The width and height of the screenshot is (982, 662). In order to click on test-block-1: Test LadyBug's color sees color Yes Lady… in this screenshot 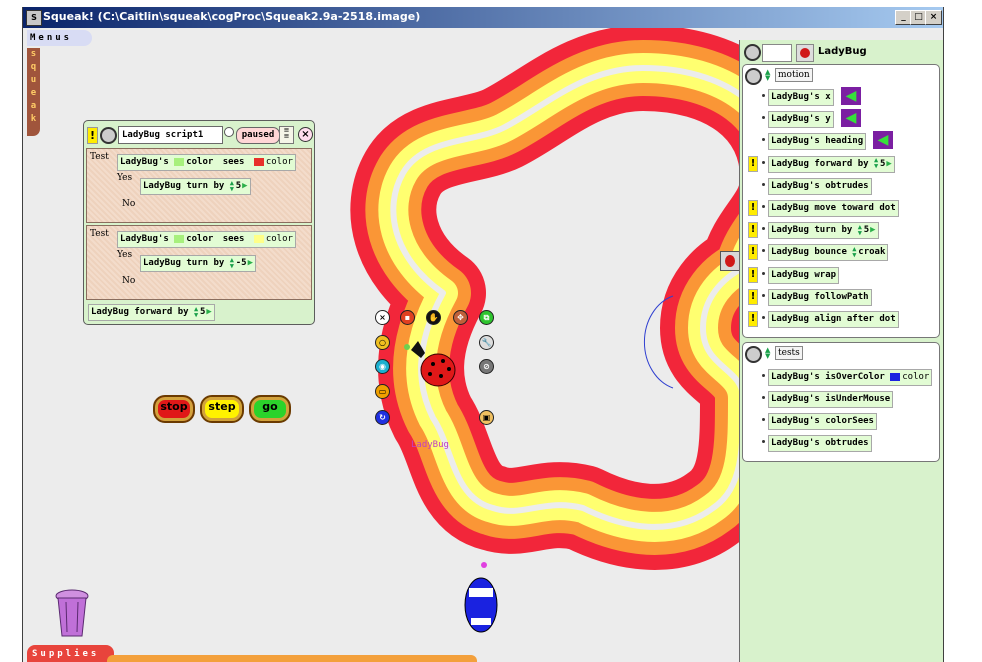, I will do `click(199, 185)`.